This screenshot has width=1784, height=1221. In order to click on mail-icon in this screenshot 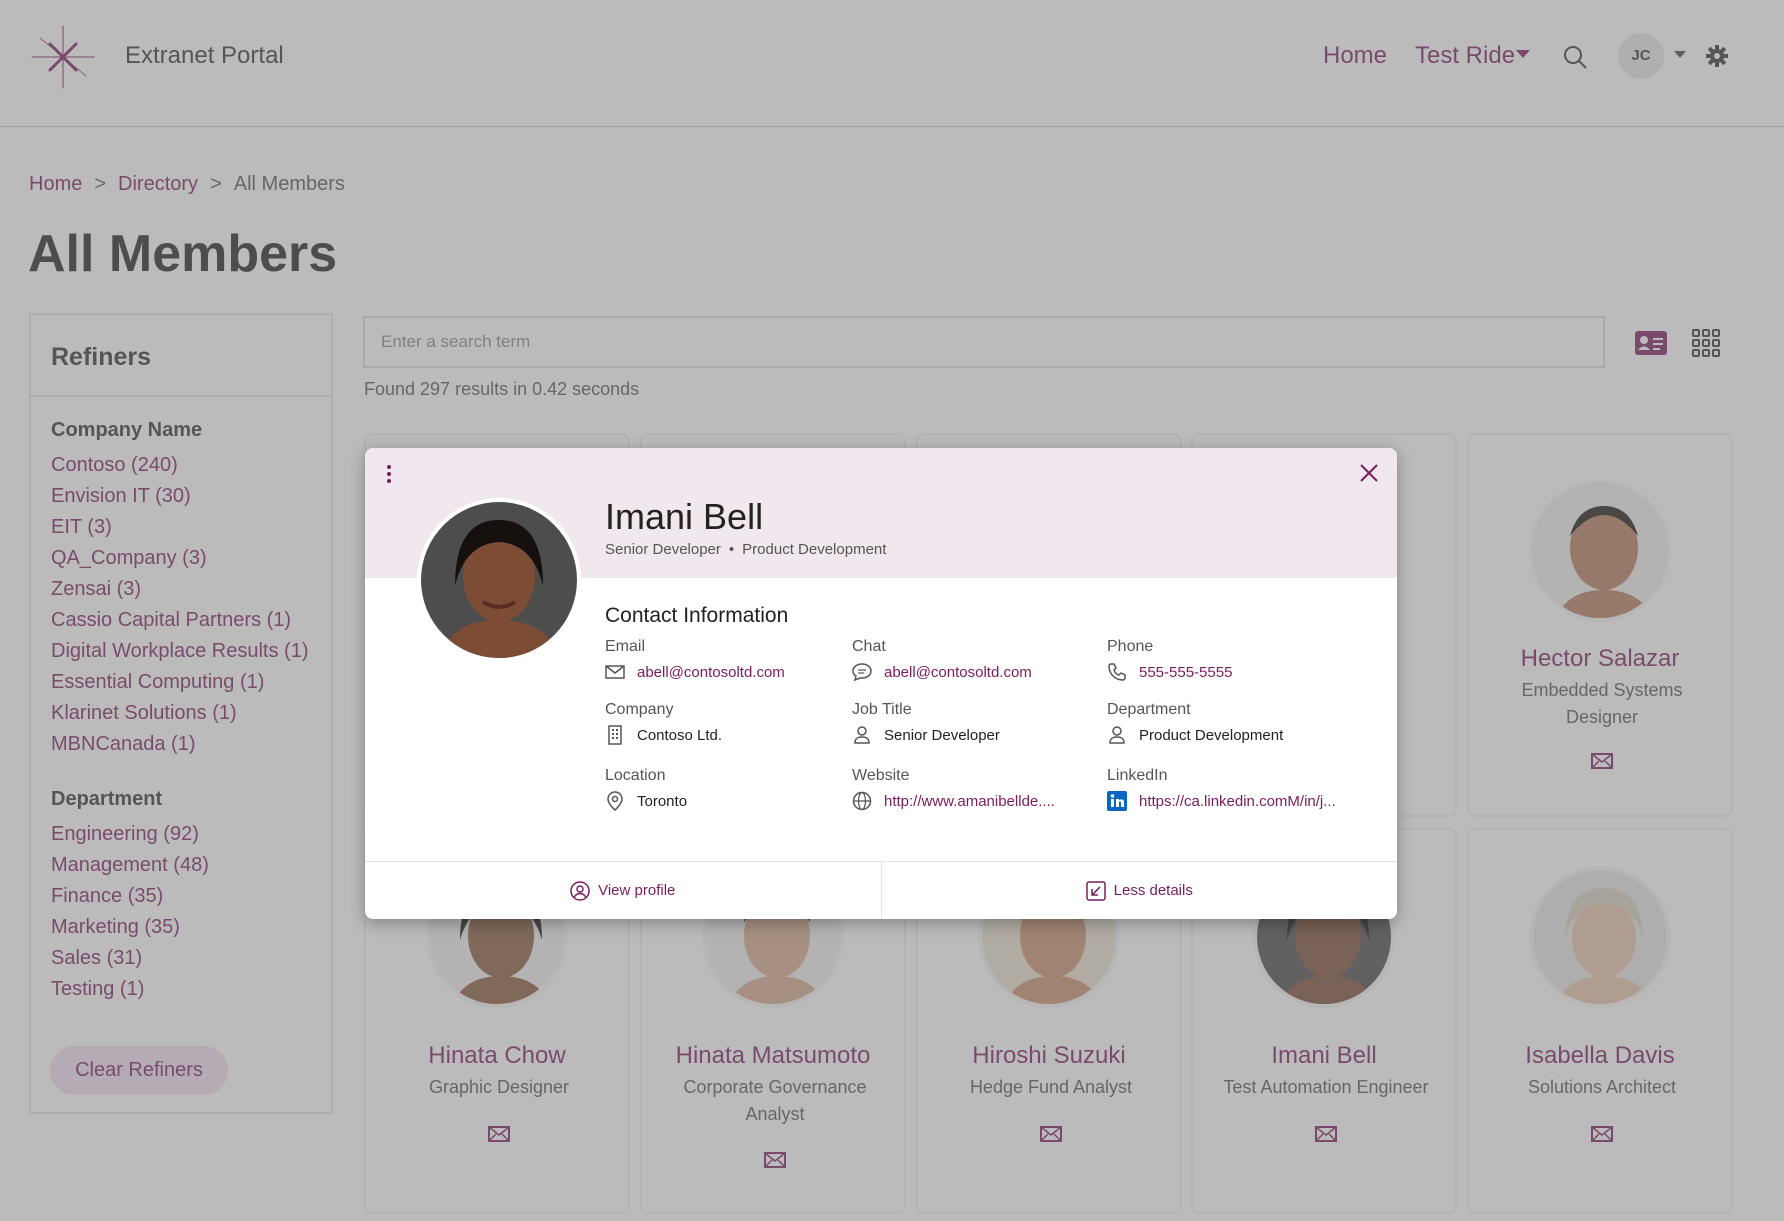, I will do `click(615, 672)`.